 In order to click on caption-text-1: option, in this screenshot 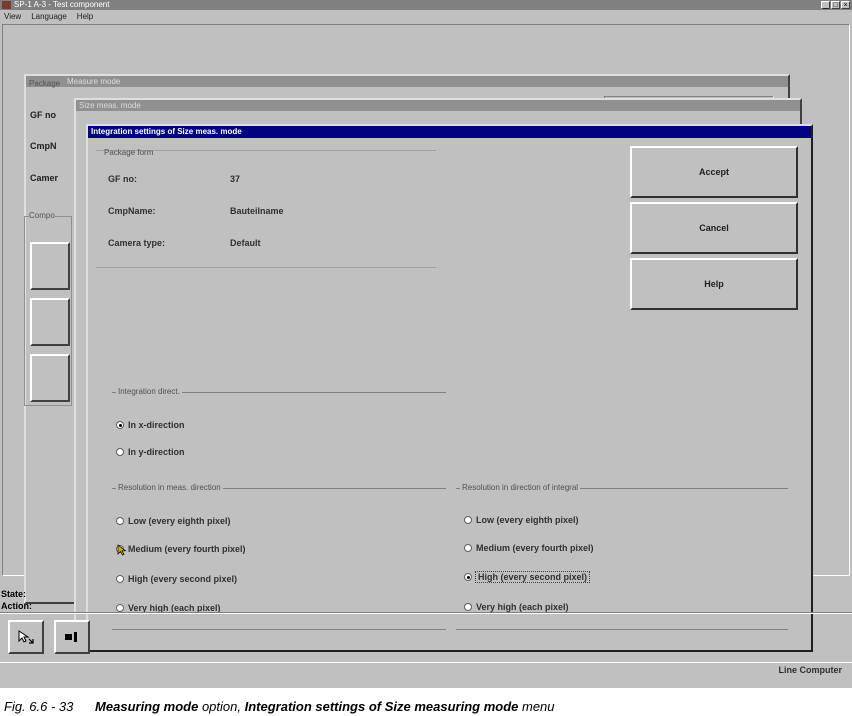, I will do `click(221, 706)`.